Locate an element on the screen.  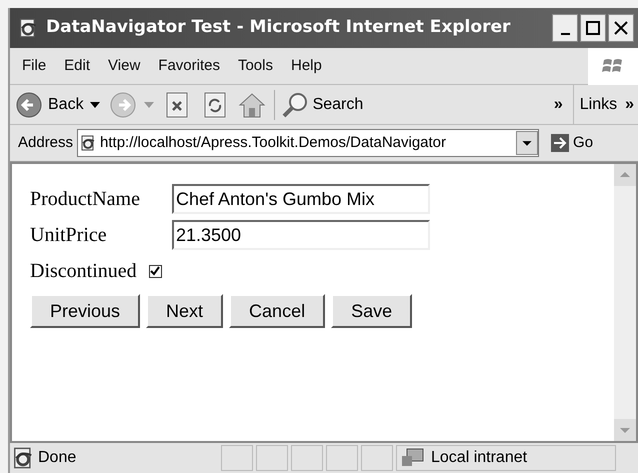
close-button is located at coordinates (621, 28).